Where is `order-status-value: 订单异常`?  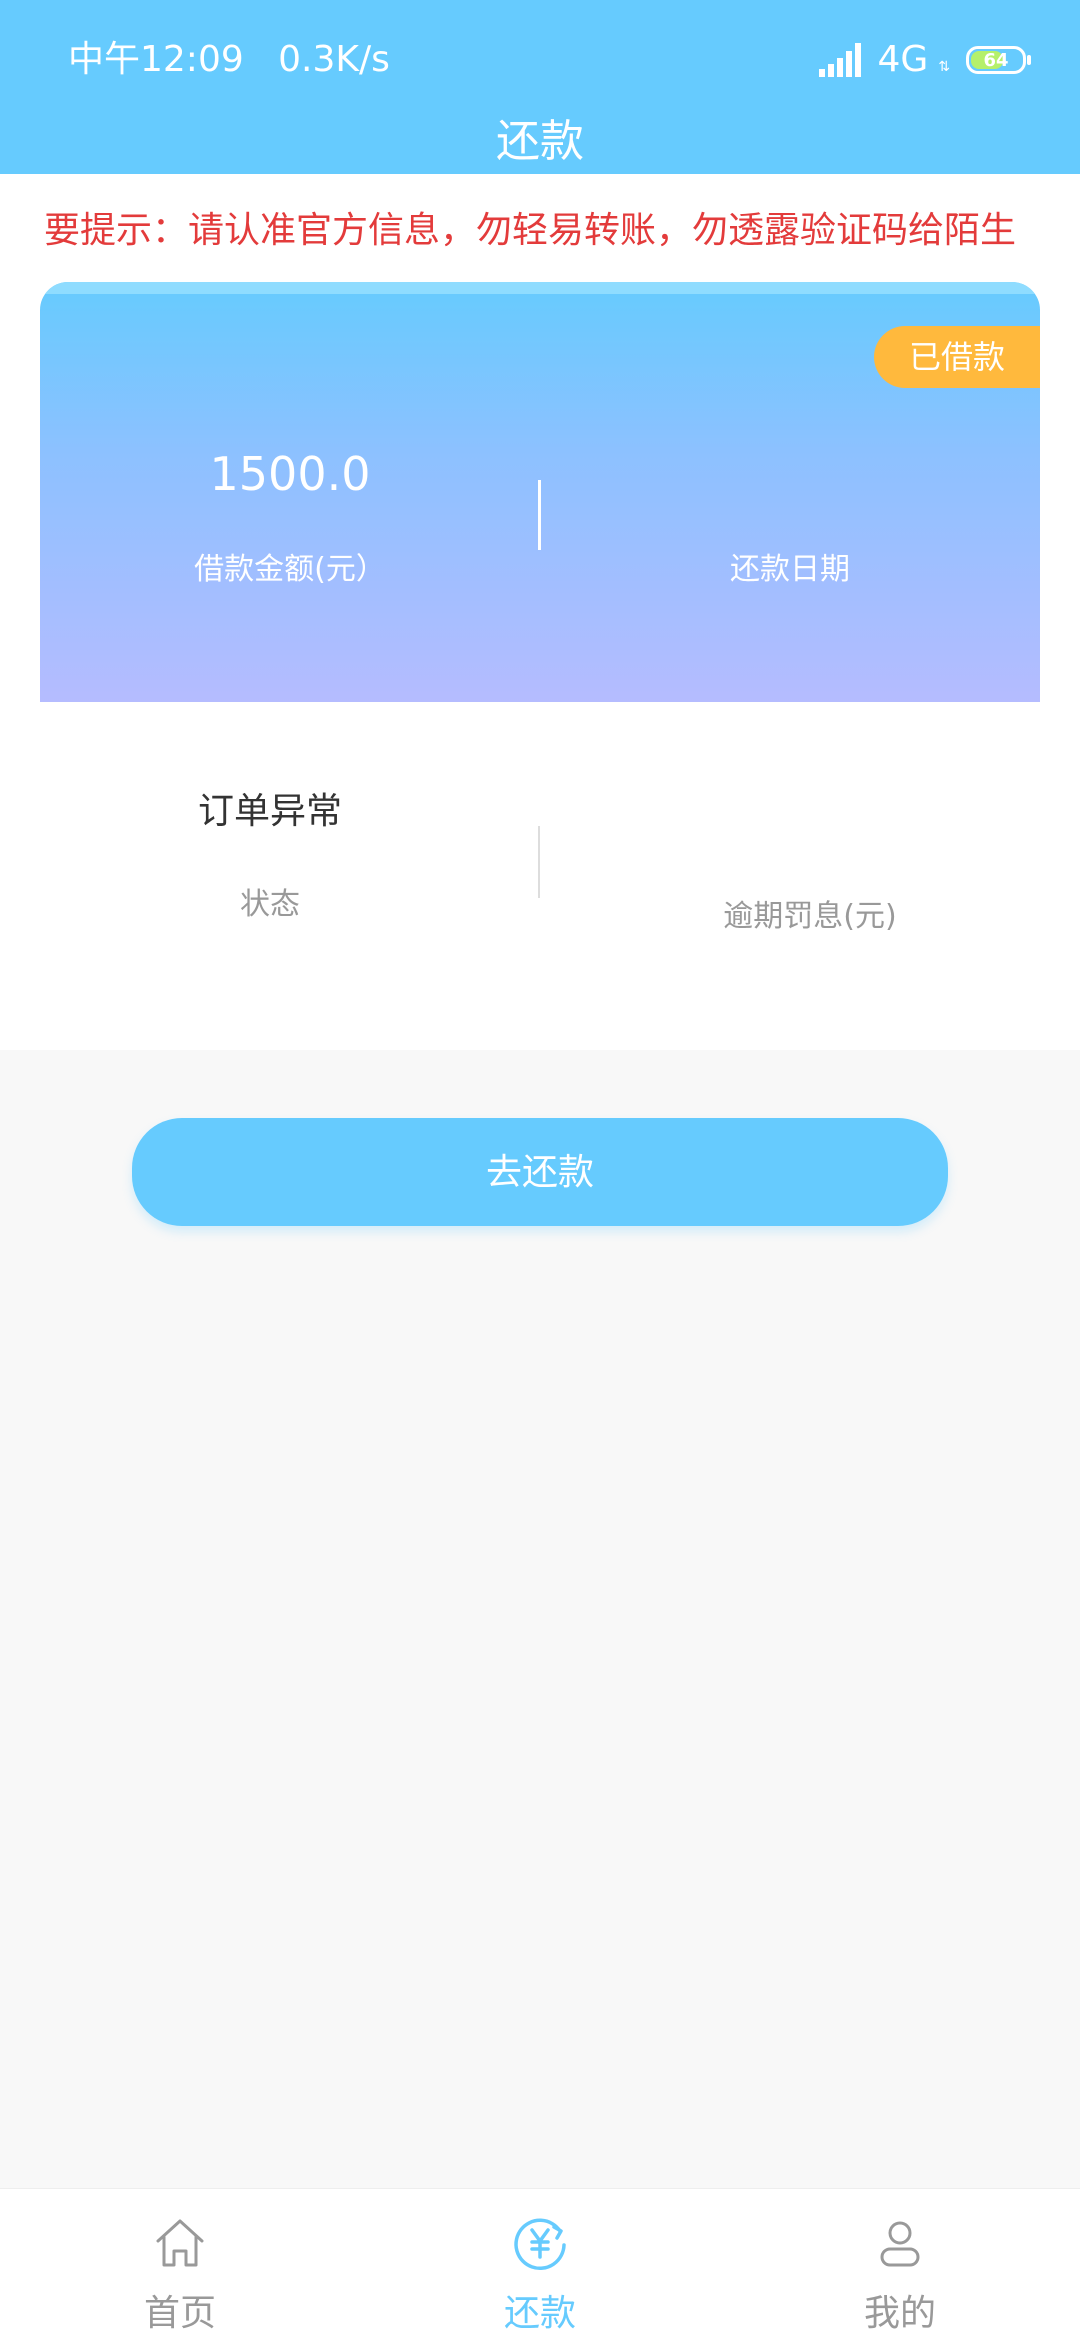 order-status-value: 订单异常 is located at coordinates (269, 811).